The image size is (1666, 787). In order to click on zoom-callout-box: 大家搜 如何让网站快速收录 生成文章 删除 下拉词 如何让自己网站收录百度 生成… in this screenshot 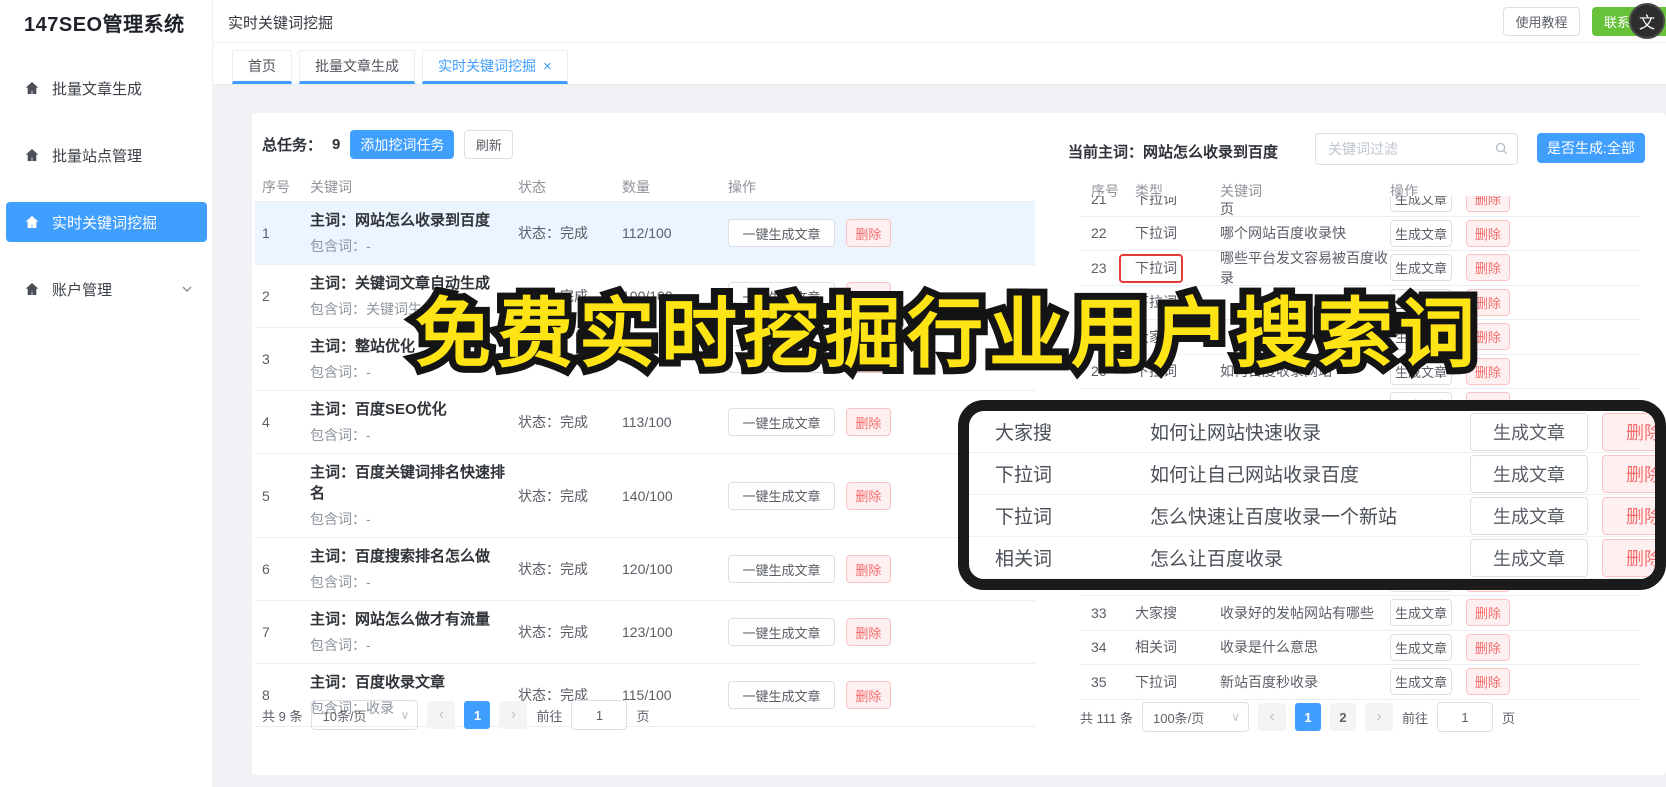, I will do `click(1312, 495)`.